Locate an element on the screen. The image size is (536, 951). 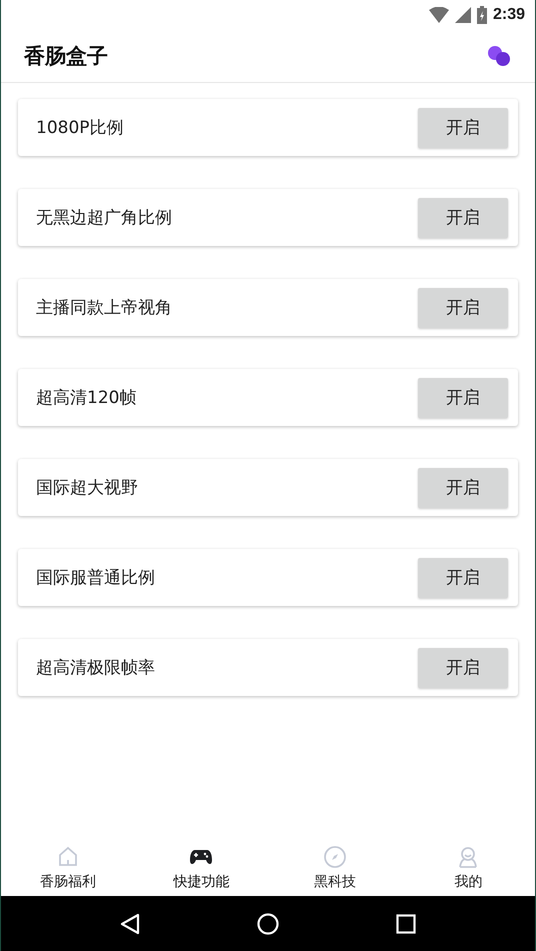
option-label: 国际服普通比例 is located at coordinates (95, 578).